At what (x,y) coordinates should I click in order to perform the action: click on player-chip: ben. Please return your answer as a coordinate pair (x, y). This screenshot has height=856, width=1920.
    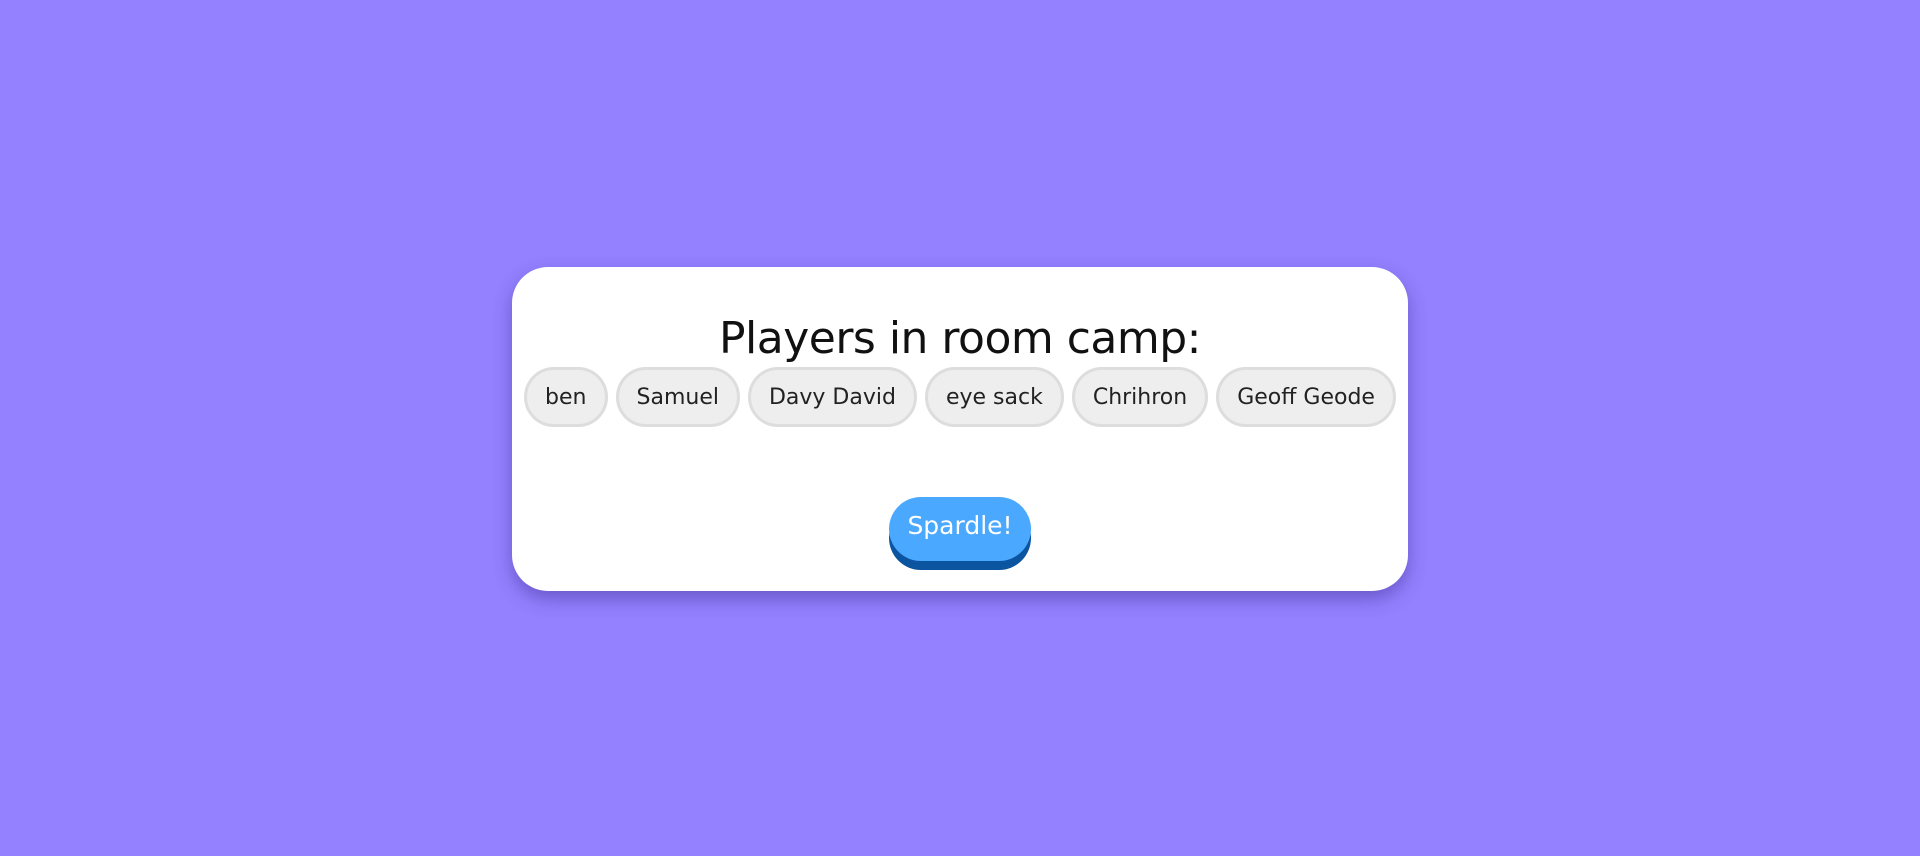
    Looking at the image, I should click on (566, 397).